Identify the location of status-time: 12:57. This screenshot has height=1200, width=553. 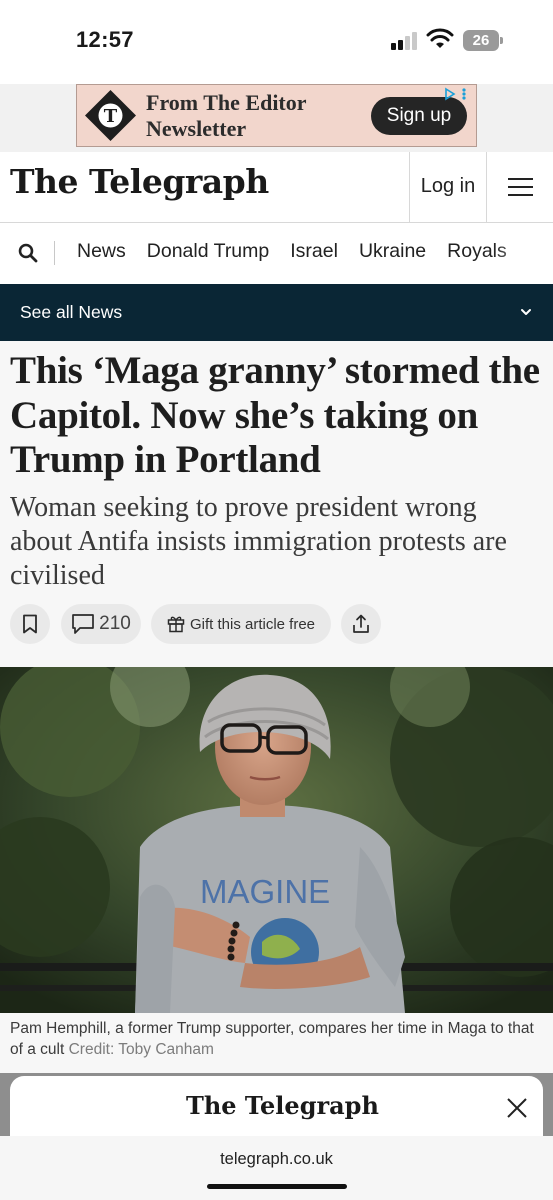
(105, 39).